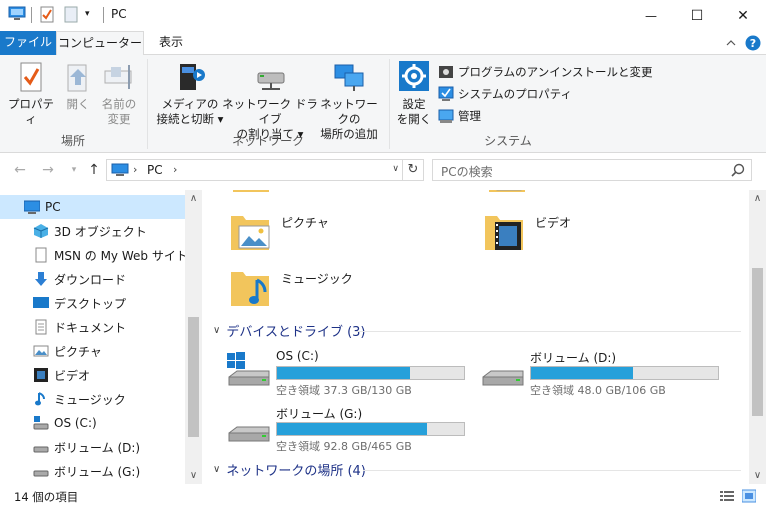 The height and width of the screenshot is (508, 766). I want to click on properties-checkmark-icon, so click(47, 15).